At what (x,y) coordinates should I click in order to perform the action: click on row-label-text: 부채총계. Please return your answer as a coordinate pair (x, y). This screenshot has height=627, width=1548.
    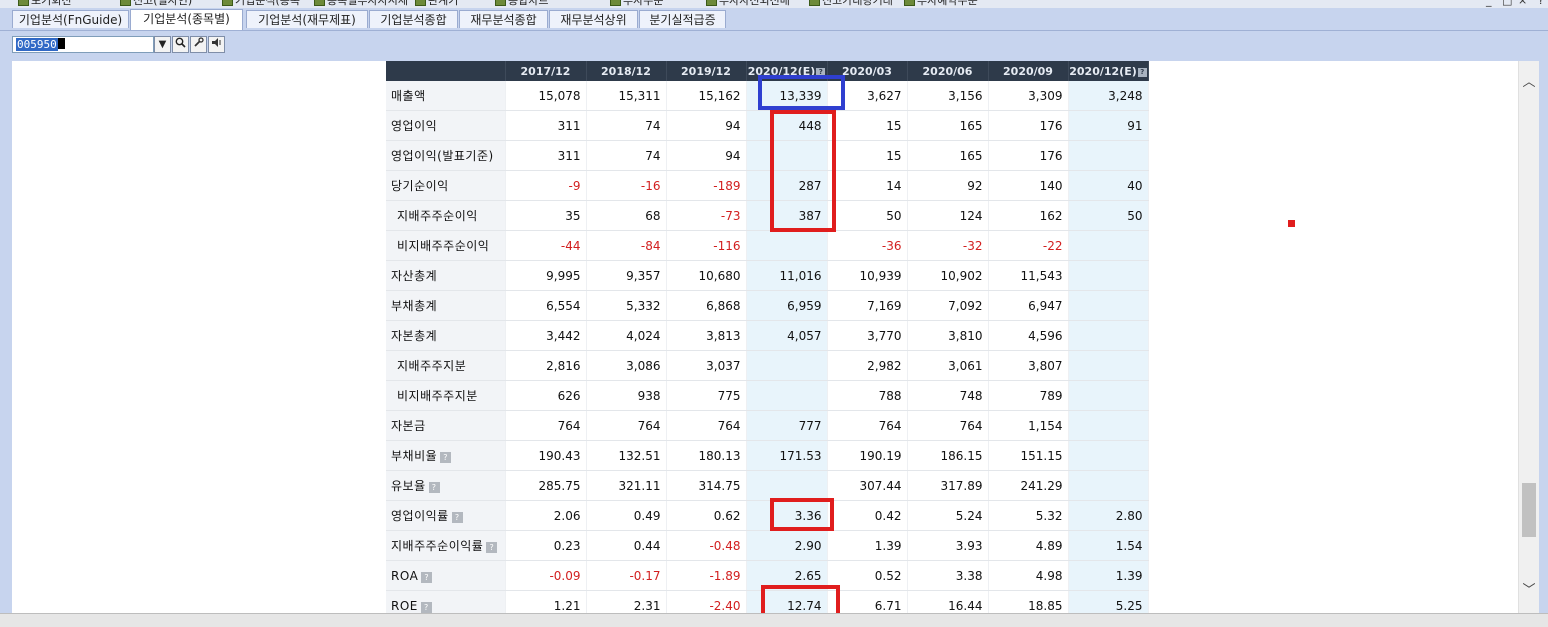
    Looking at the image, I should click on (414, 306).